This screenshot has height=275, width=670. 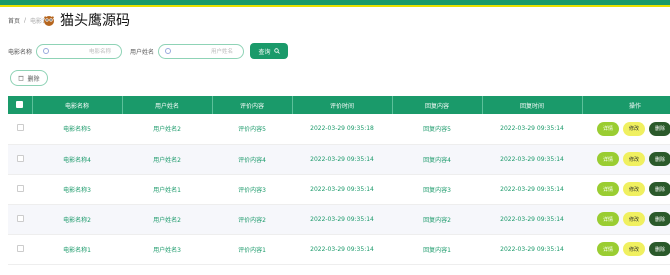 I want to click on column-header: 评价时间, so click(x=342, y=105).